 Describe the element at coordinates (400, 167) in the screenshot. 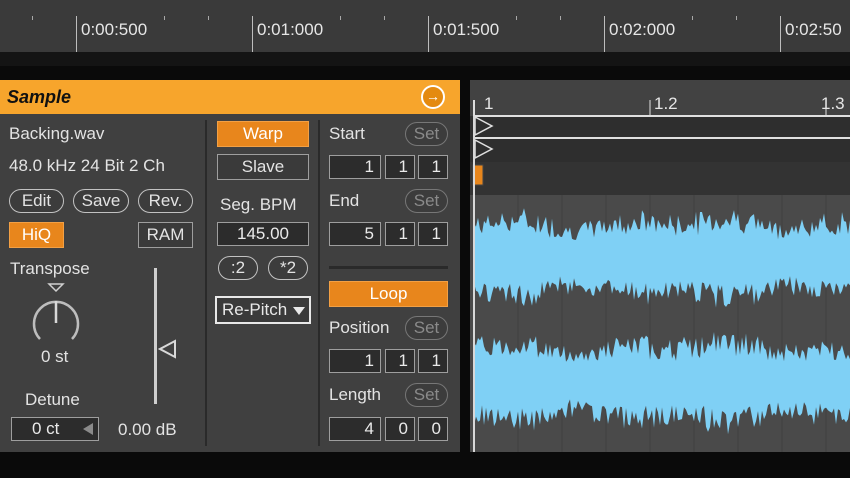

I see `start-beat-field: 1` at that location.